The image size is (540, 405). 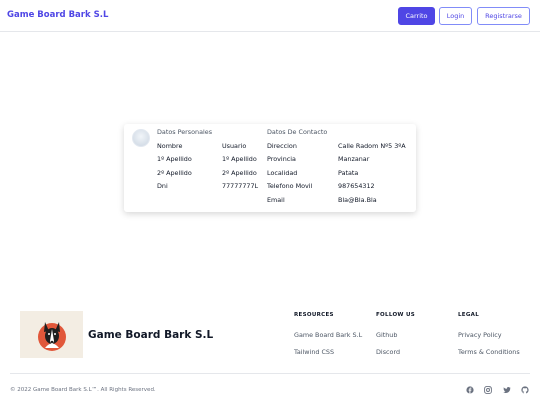 What do you see at coordinates (328, 335) in the screenshot?
I see `footer-link-brand: Game Board Bark S.L` at bounding box center [328, 335].